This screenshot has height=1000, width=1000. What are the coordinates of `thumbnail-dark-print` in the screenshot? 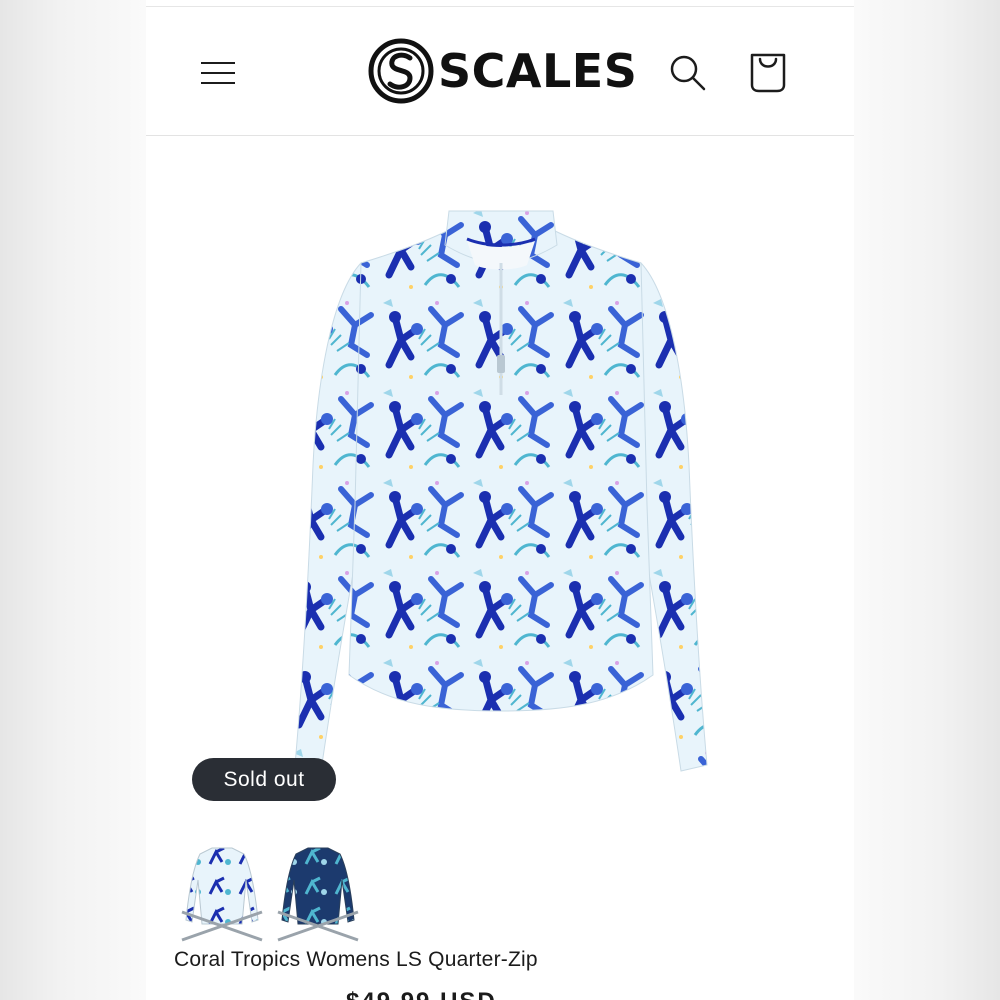 It's located at (318, 891).